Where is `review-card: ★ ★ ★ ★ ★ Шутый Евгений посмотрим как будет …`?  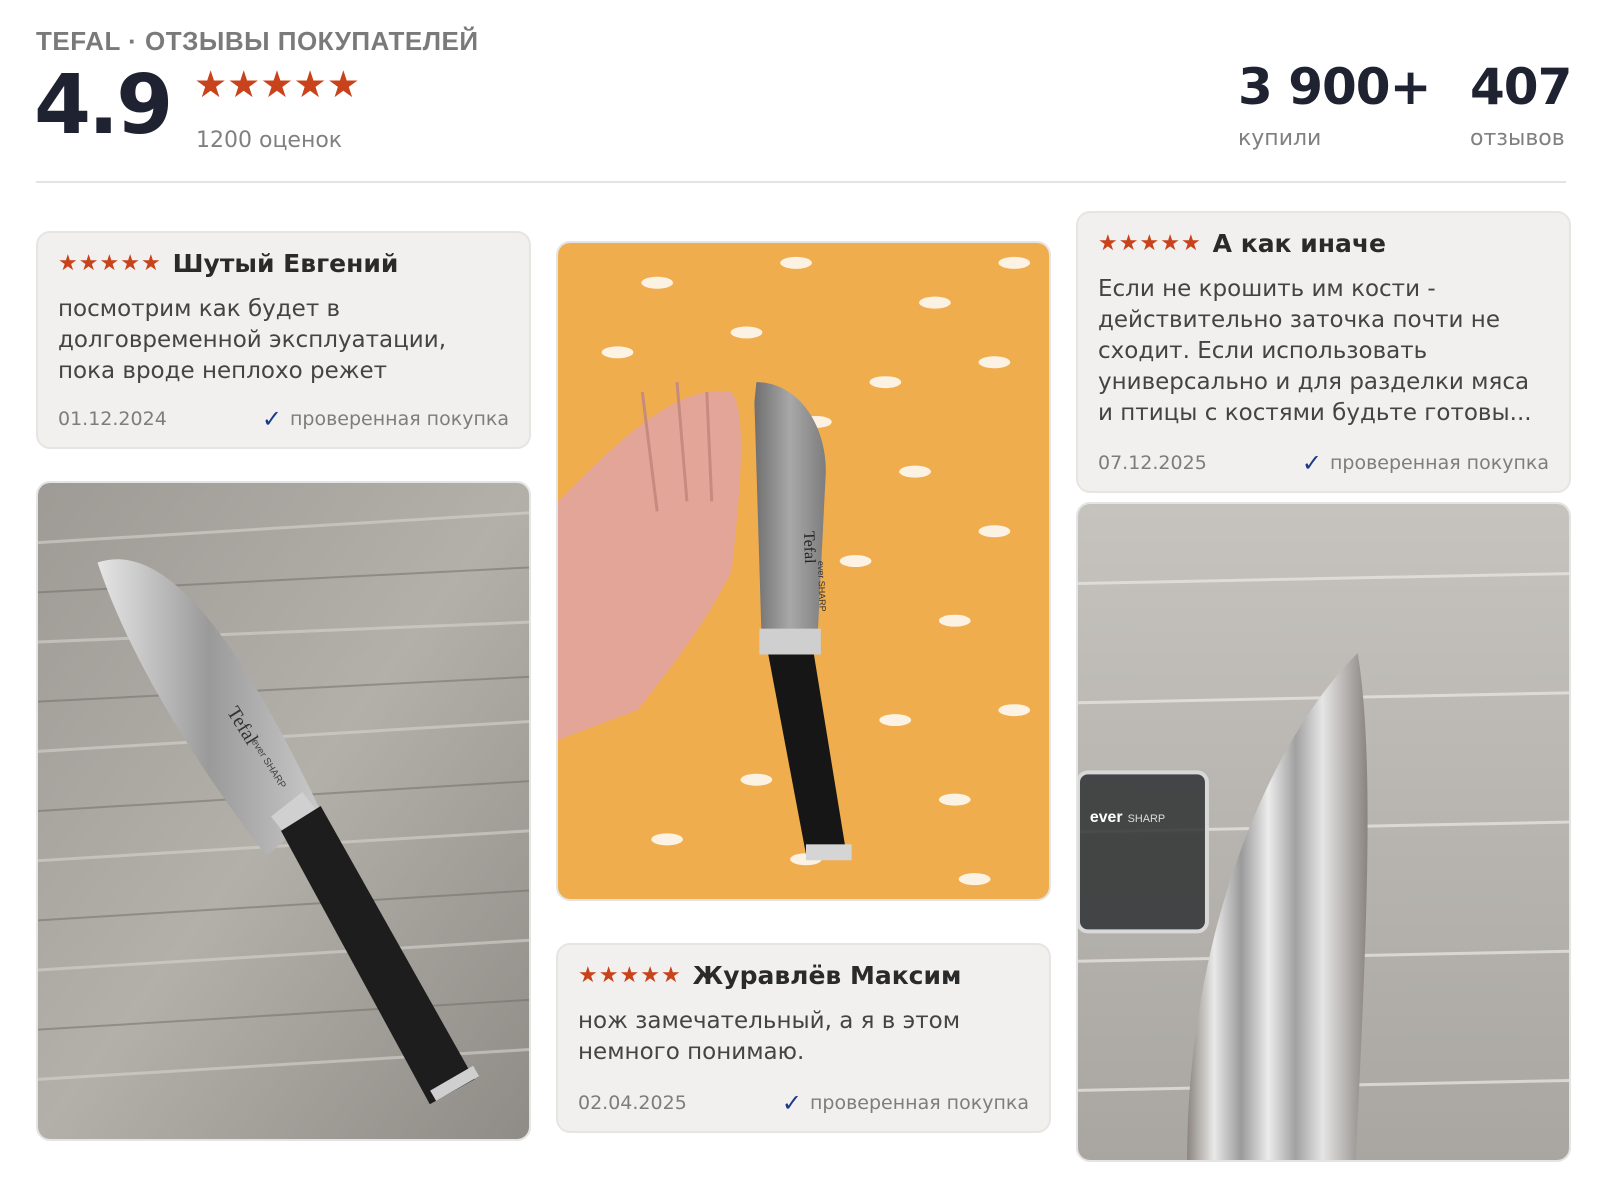 review-card: ★ ★ ★ ★ ★ Шутый Евгений посмотрим как будет … is located at coordinates (283, 340).